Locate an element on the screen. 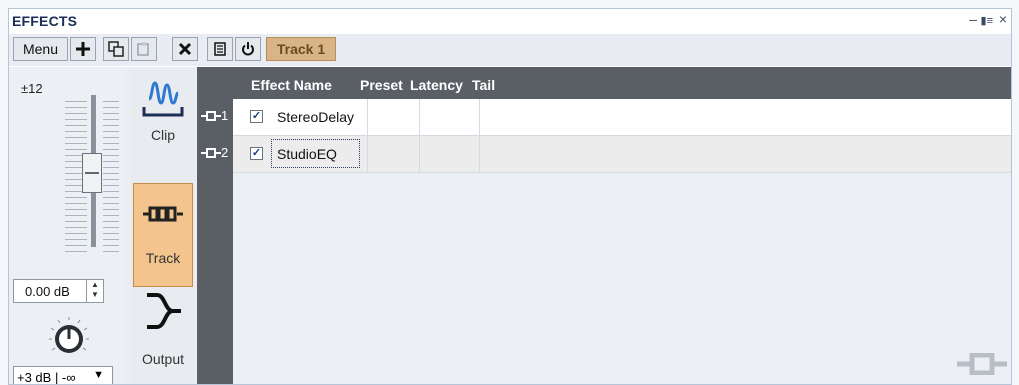 This screenshot has width=1019, height=385. bus-insert-icon is located at coordinates (982, 364).